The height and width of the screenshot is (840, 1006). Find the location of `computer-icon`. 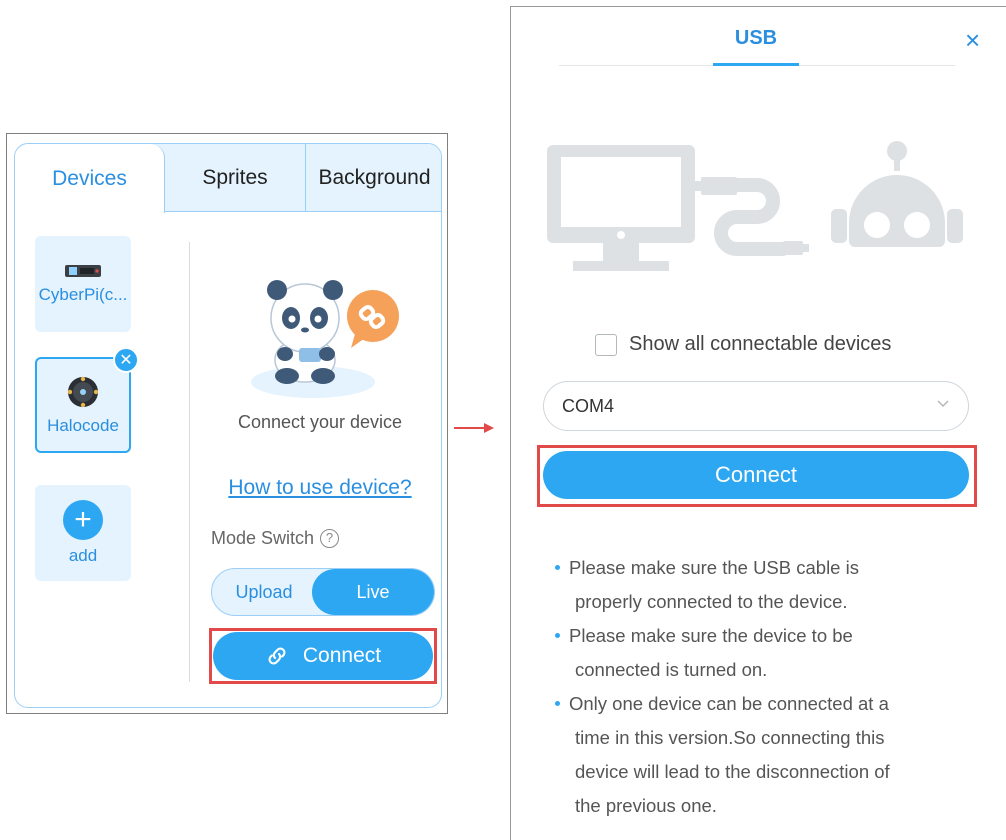

computer-icon is located at coordinates (621, 208).